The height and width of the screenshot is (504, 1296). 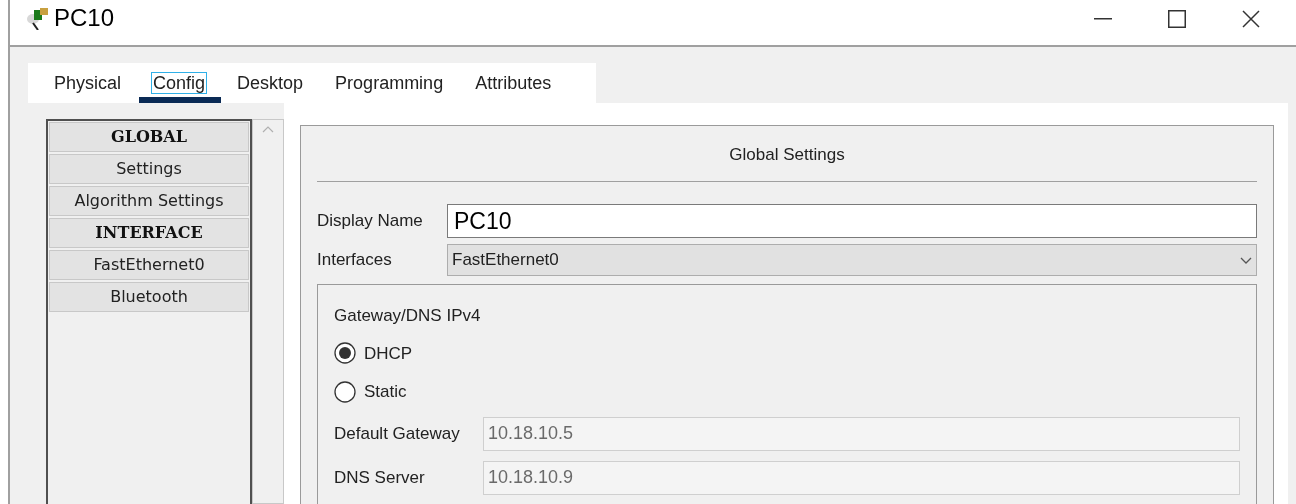 I want to click on tab: Physical, so click(x=88, y=82).